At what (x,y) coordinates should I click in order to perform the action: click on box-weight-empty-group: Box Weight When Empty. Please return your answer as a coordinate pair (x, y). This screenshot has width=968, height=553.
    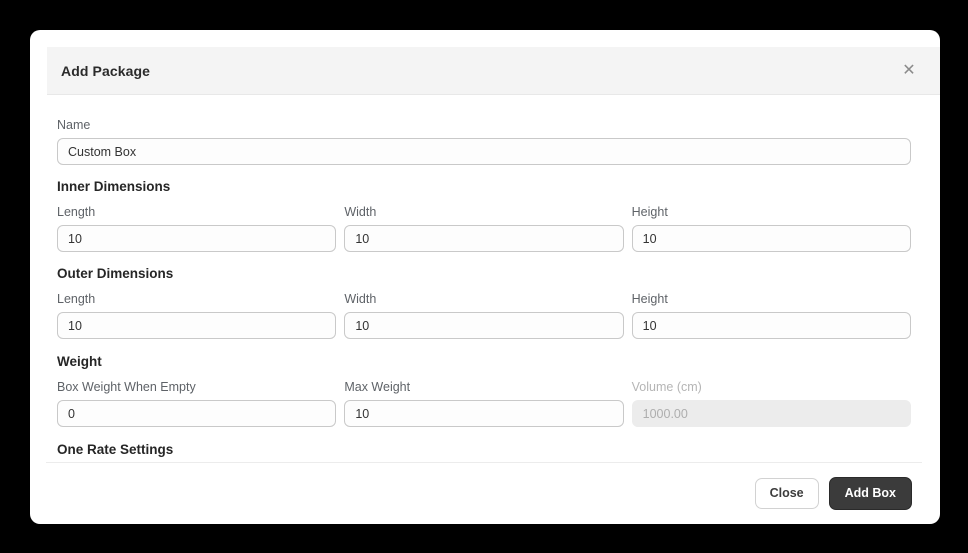
    Looking at the image, I should click on (197, 403).